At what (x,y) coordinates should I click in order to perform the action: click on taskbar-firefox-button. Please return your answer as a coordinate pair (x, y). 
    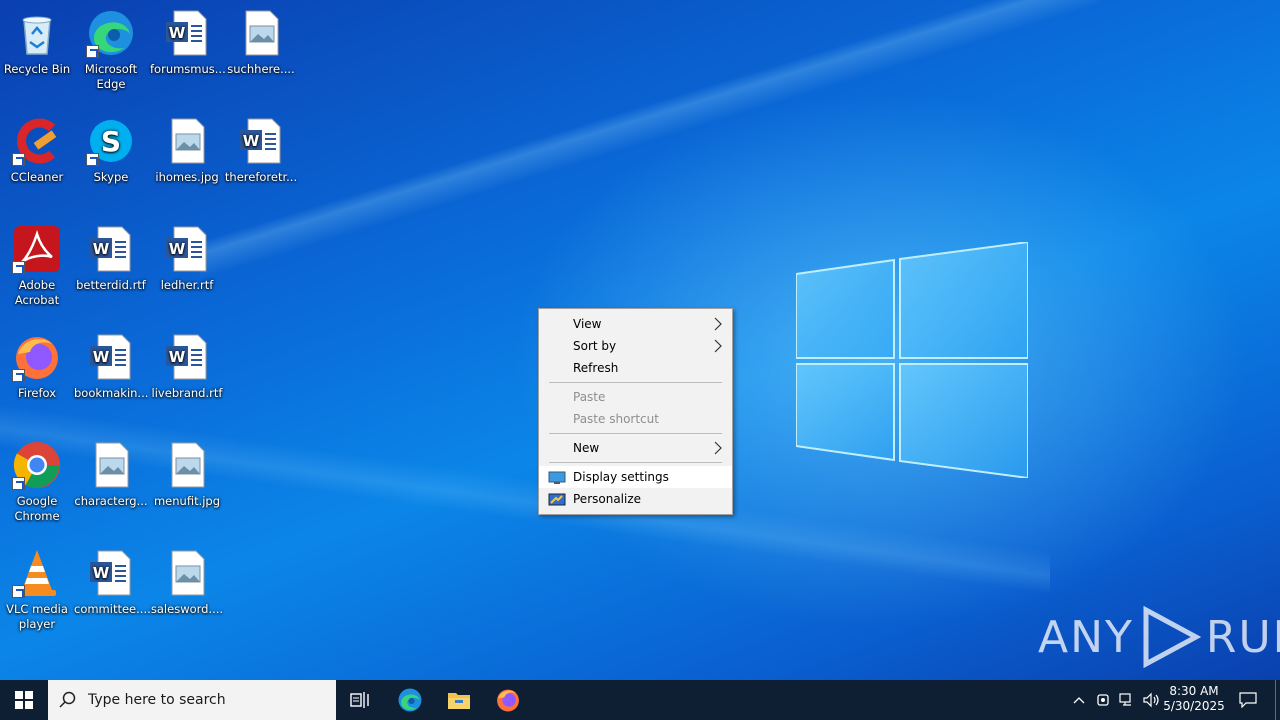
    Looking at the image, I should click on (508, 700).